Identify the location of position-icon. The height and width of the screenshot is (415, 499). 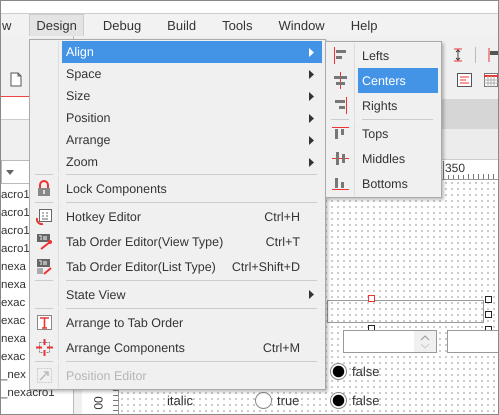
(44, 375).